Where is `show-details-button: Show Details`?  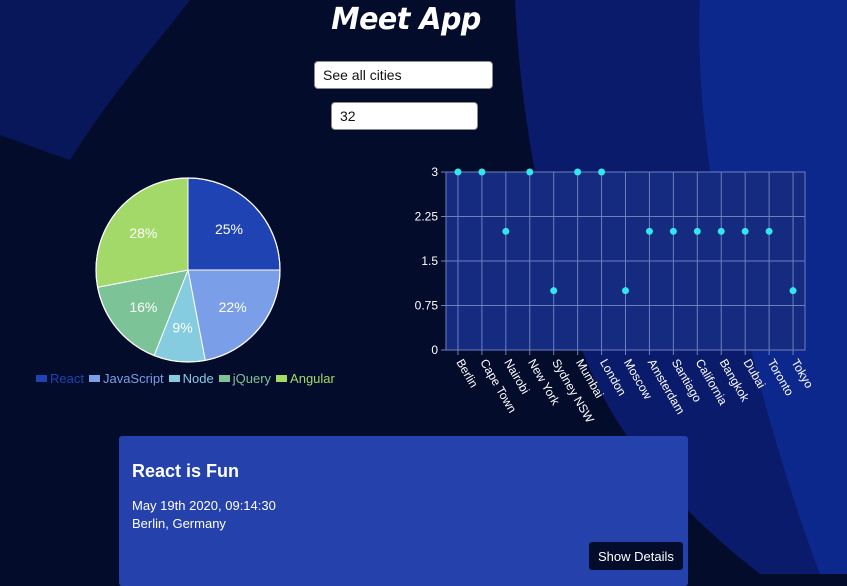 show-details-button: Show Details is located at coordinates (636, 556).